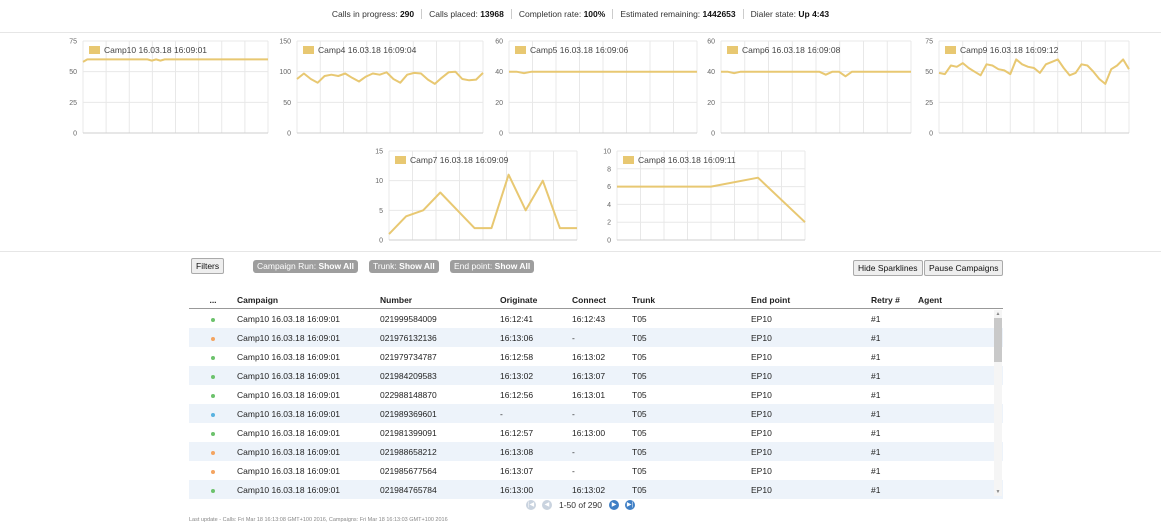 The image size is (1161, 526). I want to click on trunk-filter: Trunk: Show All, so click(404, 266).